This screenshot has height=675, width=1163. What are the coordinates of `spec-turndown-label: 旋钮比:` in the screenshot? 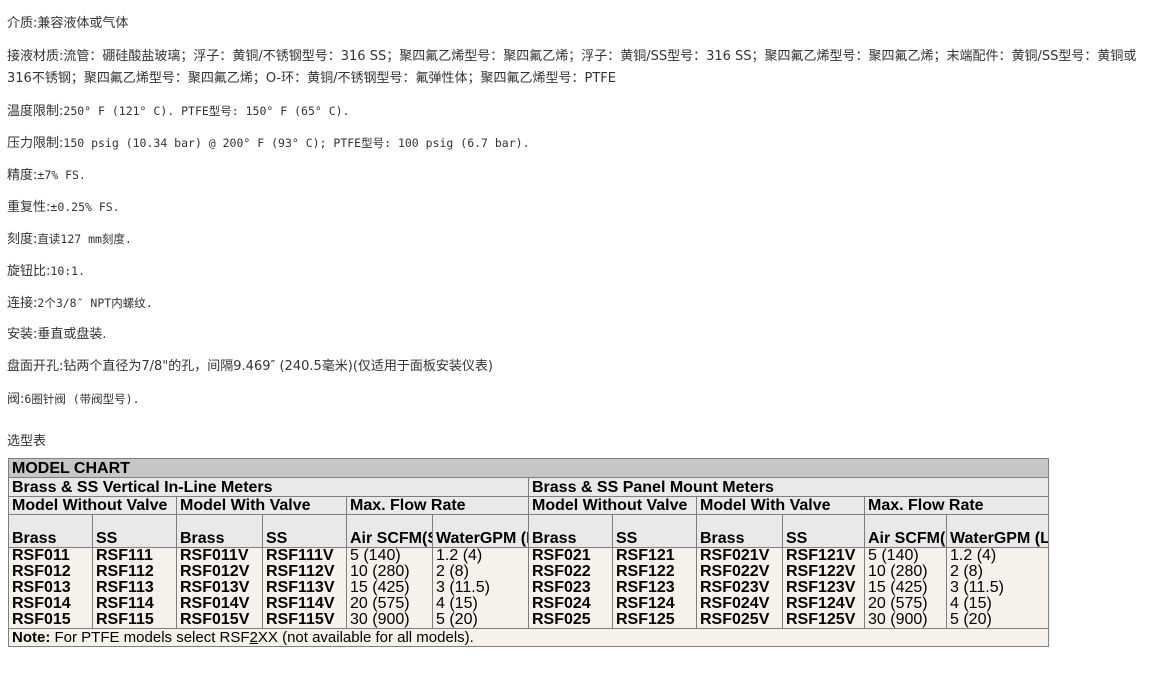 It's located at (29, 271).